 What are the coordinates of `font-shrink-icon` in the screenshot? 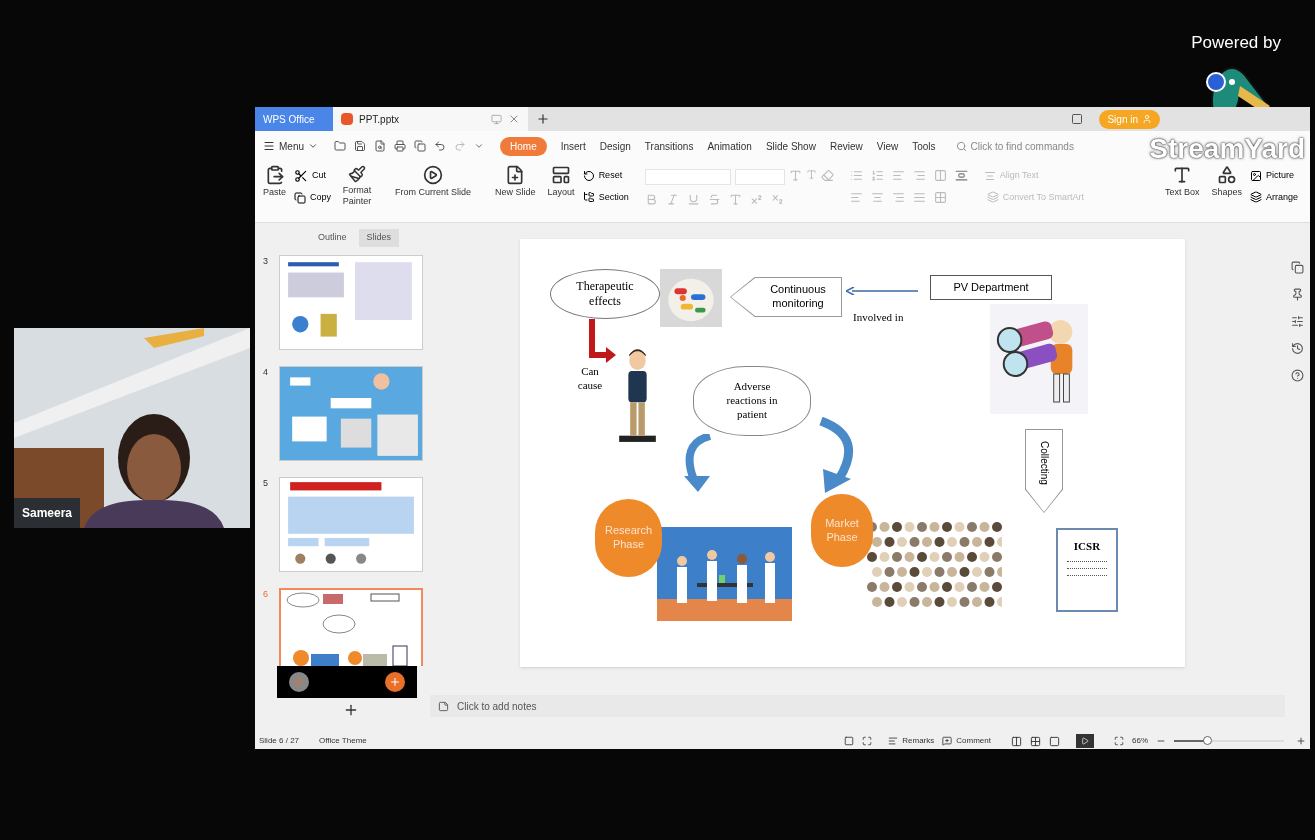 It's located at (811, 174).